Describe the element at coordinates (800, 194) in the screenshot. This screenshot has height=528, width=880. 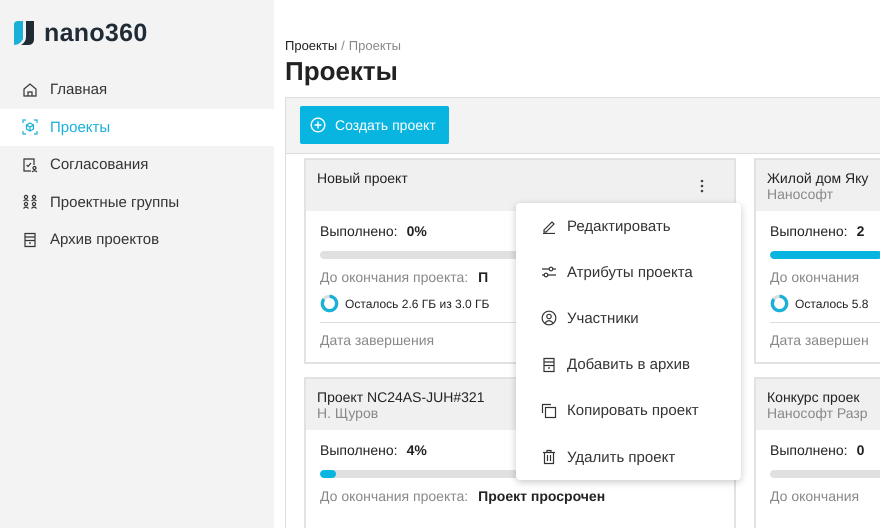
I see `project-owner: Нанософт` at that location.